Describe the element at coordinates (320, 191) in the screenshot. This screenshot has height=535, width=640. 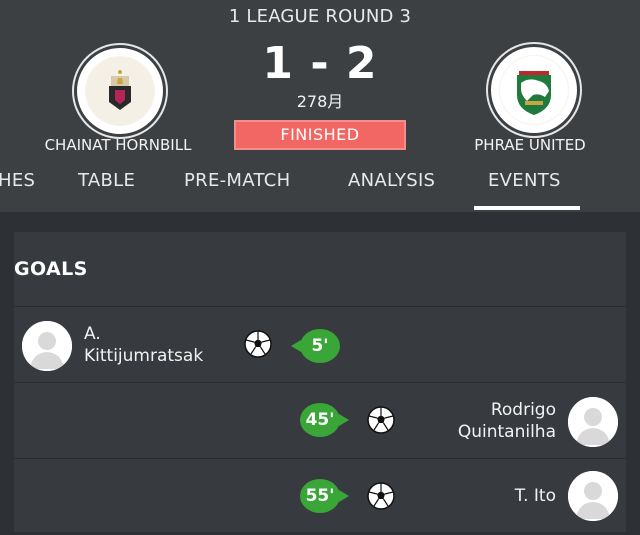
I see `tab-bar: HES TABLE PRE-MATCH ANALYSIS EVENTS` at that location.